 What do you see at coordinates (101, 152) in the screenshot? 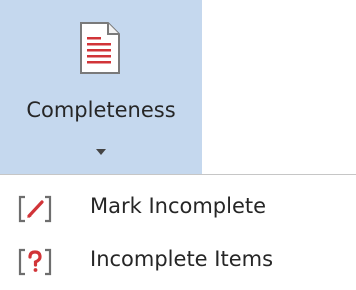
I see `caret-down-icon` at bounding box center [101, 152].